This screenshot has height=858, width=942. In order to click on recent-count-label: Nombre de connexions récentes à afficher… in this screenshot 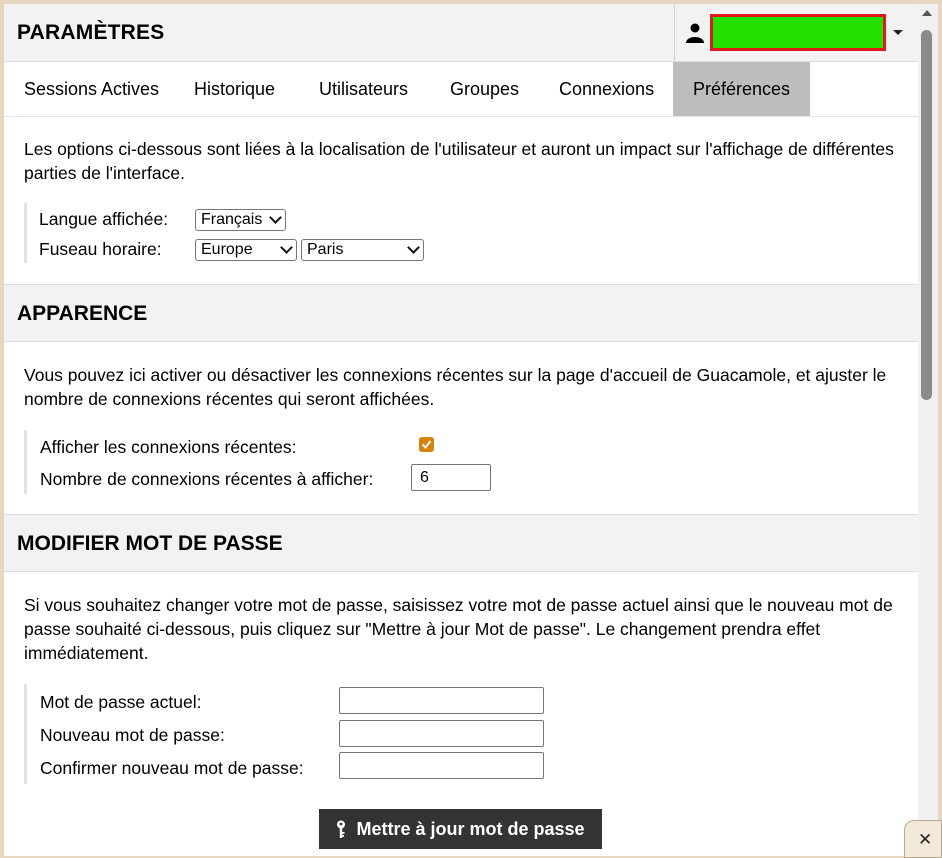, I will do `click(207, 479)`.